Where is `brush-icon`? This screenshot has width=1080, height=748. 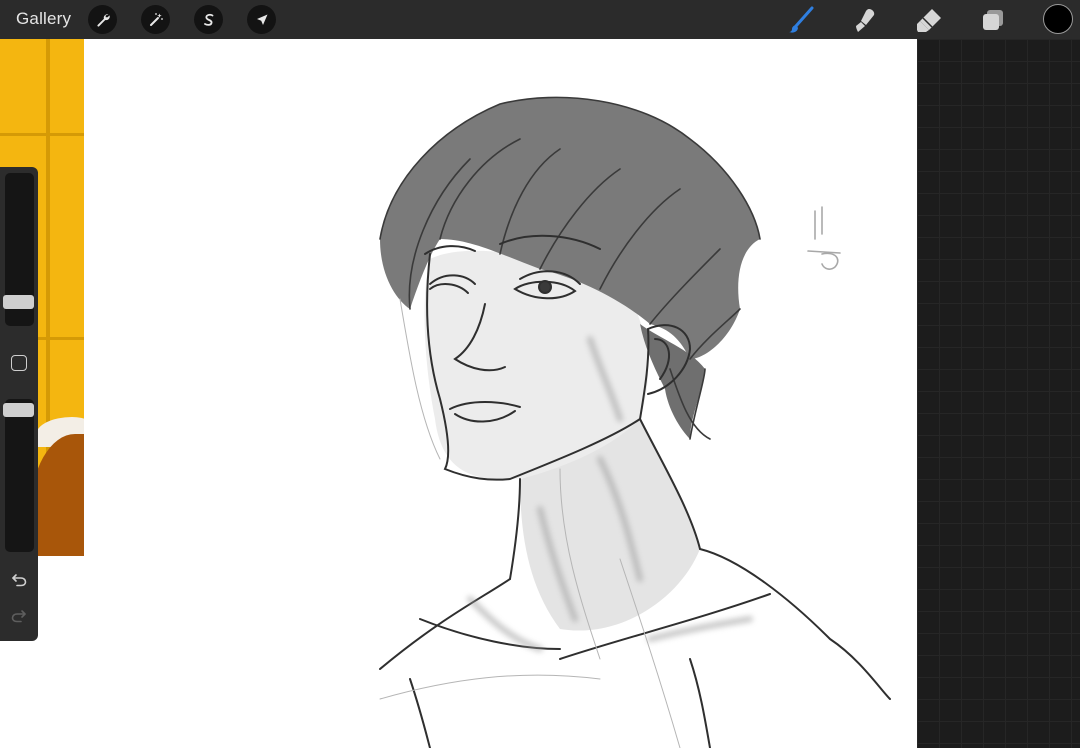
brush-icon is located at coordinates (801, 19).